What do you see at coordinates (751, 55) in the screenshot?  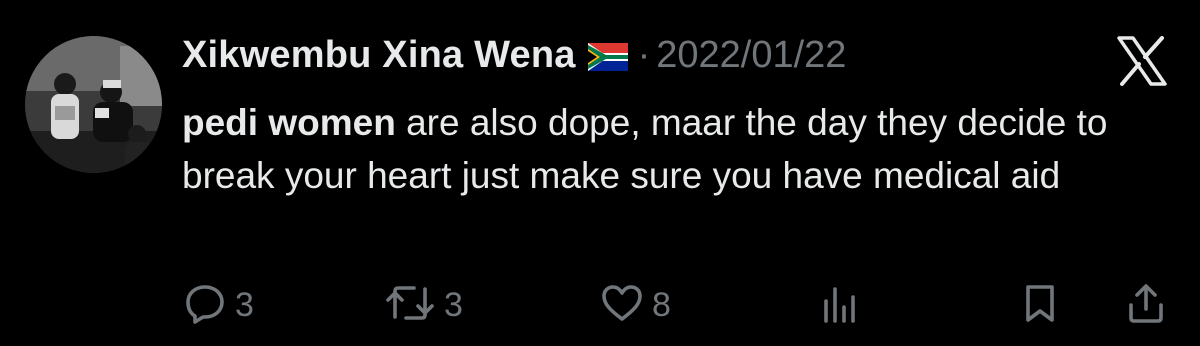 I see `tweet-date: 2022/01/22` at bounding box center [751, 55].